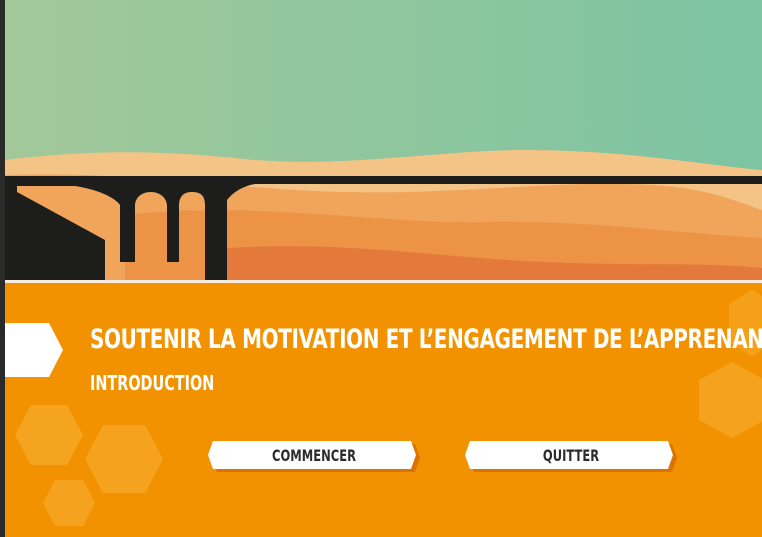 Image resolution: width=762 pixels, height=537 pixels. I want to click on arrow-tab-icon, so click(34, 350).